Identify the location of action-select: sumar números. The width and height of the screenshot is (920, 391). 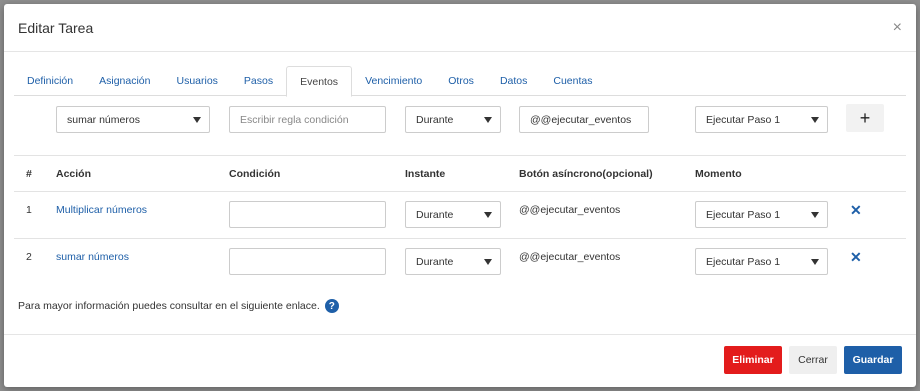
(133, 119).